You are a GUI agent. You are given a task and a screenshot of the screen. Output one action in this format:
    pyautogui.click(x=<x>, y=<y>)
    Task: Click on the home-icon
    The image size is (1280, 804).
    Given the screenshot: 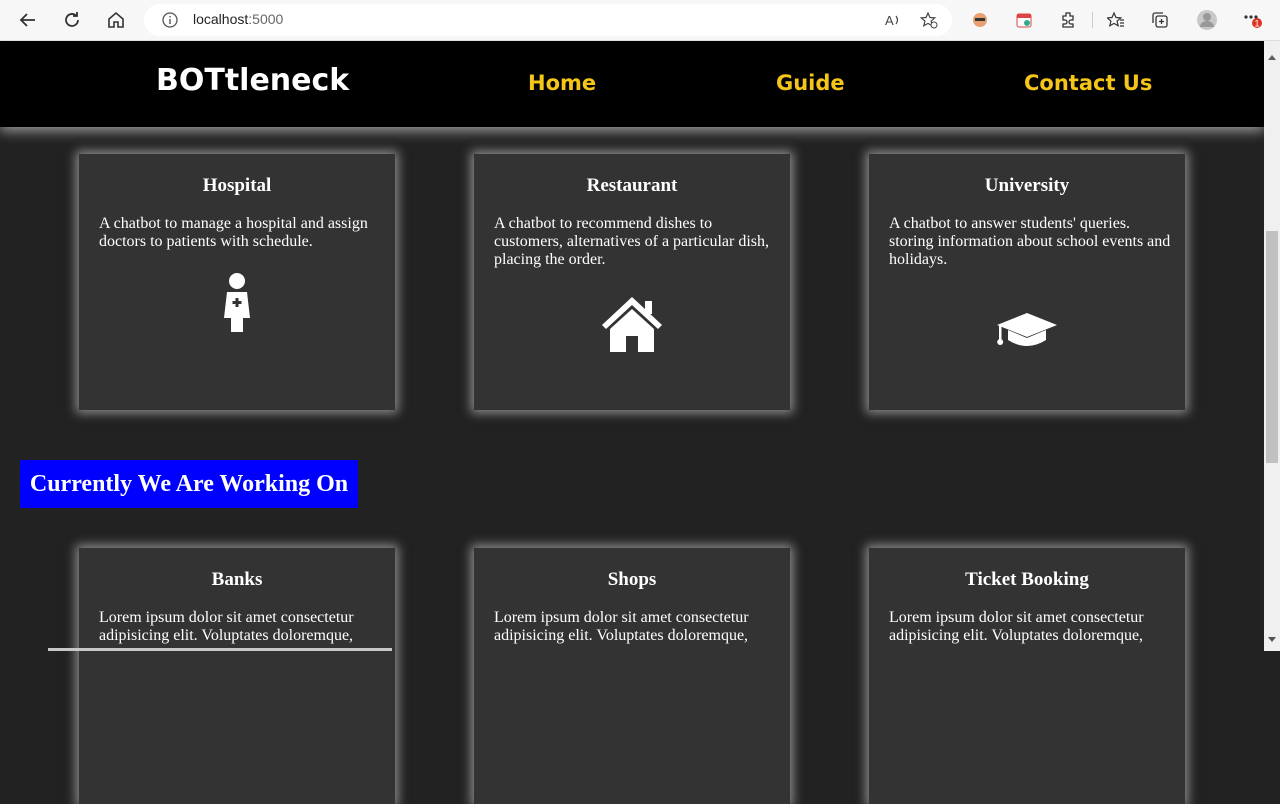 What is the action you would take?
    pyautogui.click(x=632, y=324)
    